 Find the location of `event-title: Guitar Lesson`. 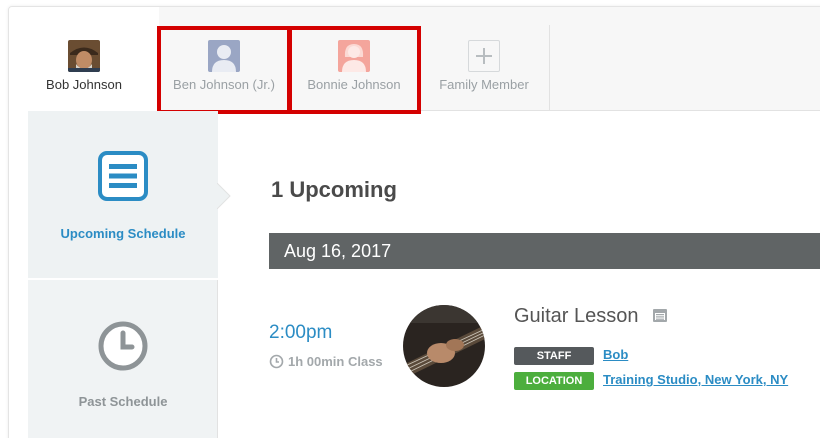

event-title: Guitar Lesson is located at coordinates (591, 317).